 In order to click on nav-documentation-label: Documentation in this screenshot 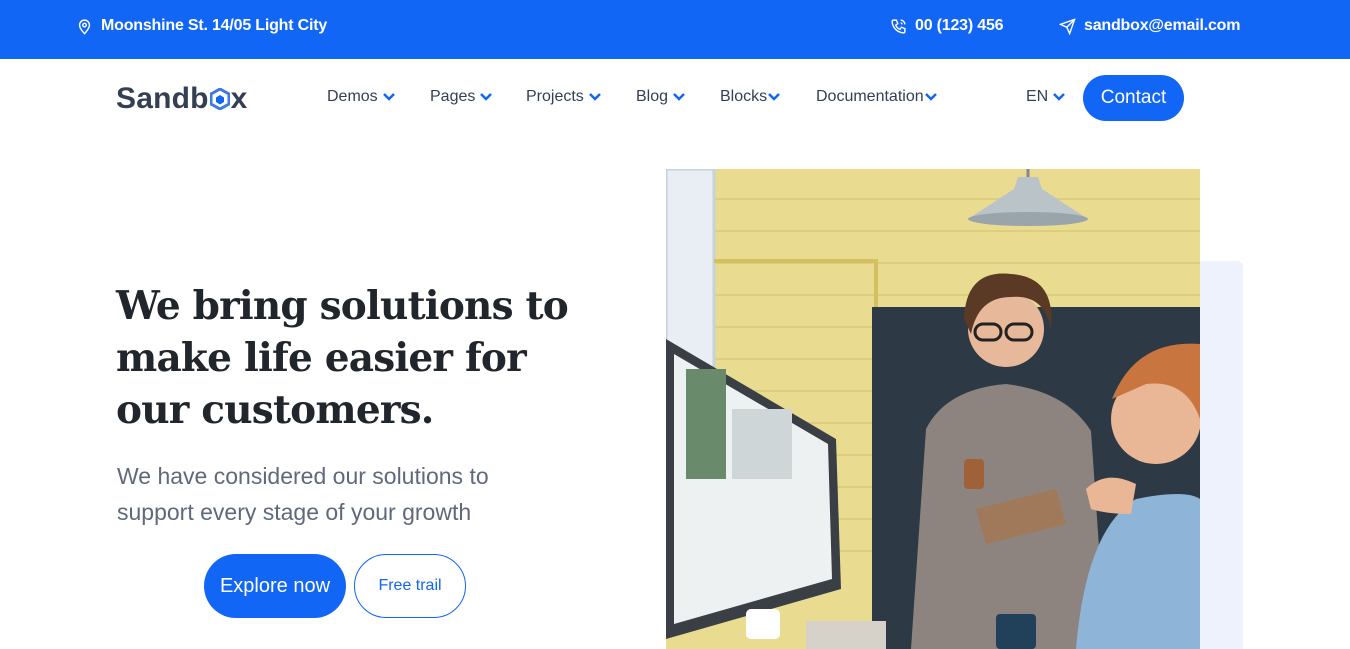, I will do `click(870, 96)`.